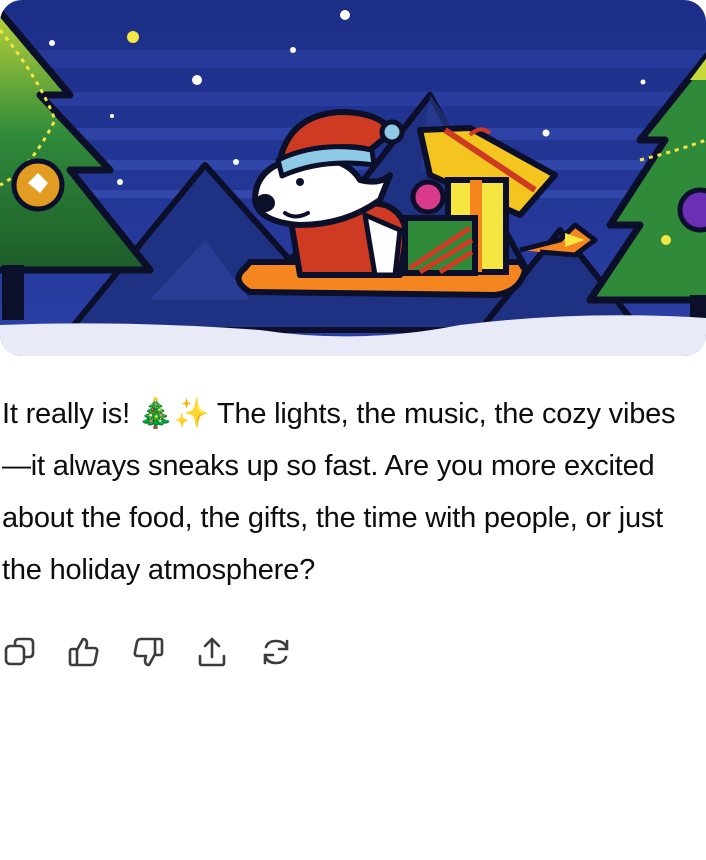  I want to click on regenerate-button, so click(290, 652).